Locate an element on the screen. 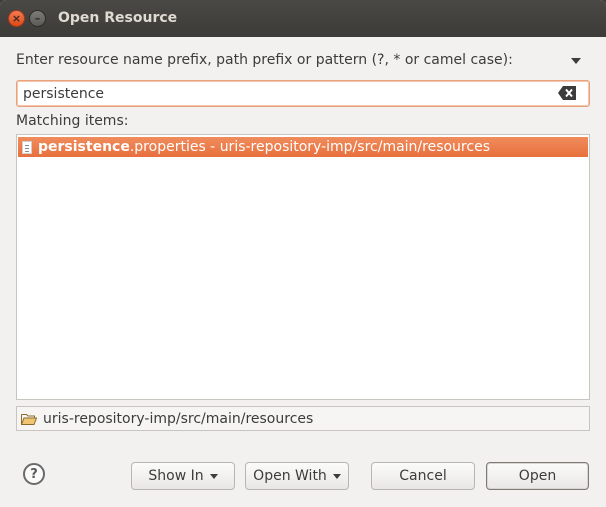 This screenshot has height=507, width=606. file-icon is located at coordinates (27, 147).